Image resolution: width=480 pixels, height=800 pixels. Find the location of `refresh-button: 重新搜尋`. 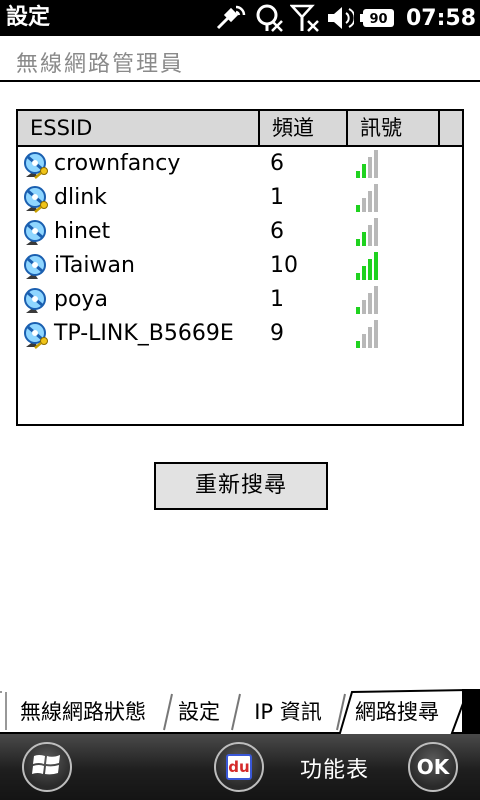

refresh-button: 重新搜尋 is located at coordinates (241, 486).